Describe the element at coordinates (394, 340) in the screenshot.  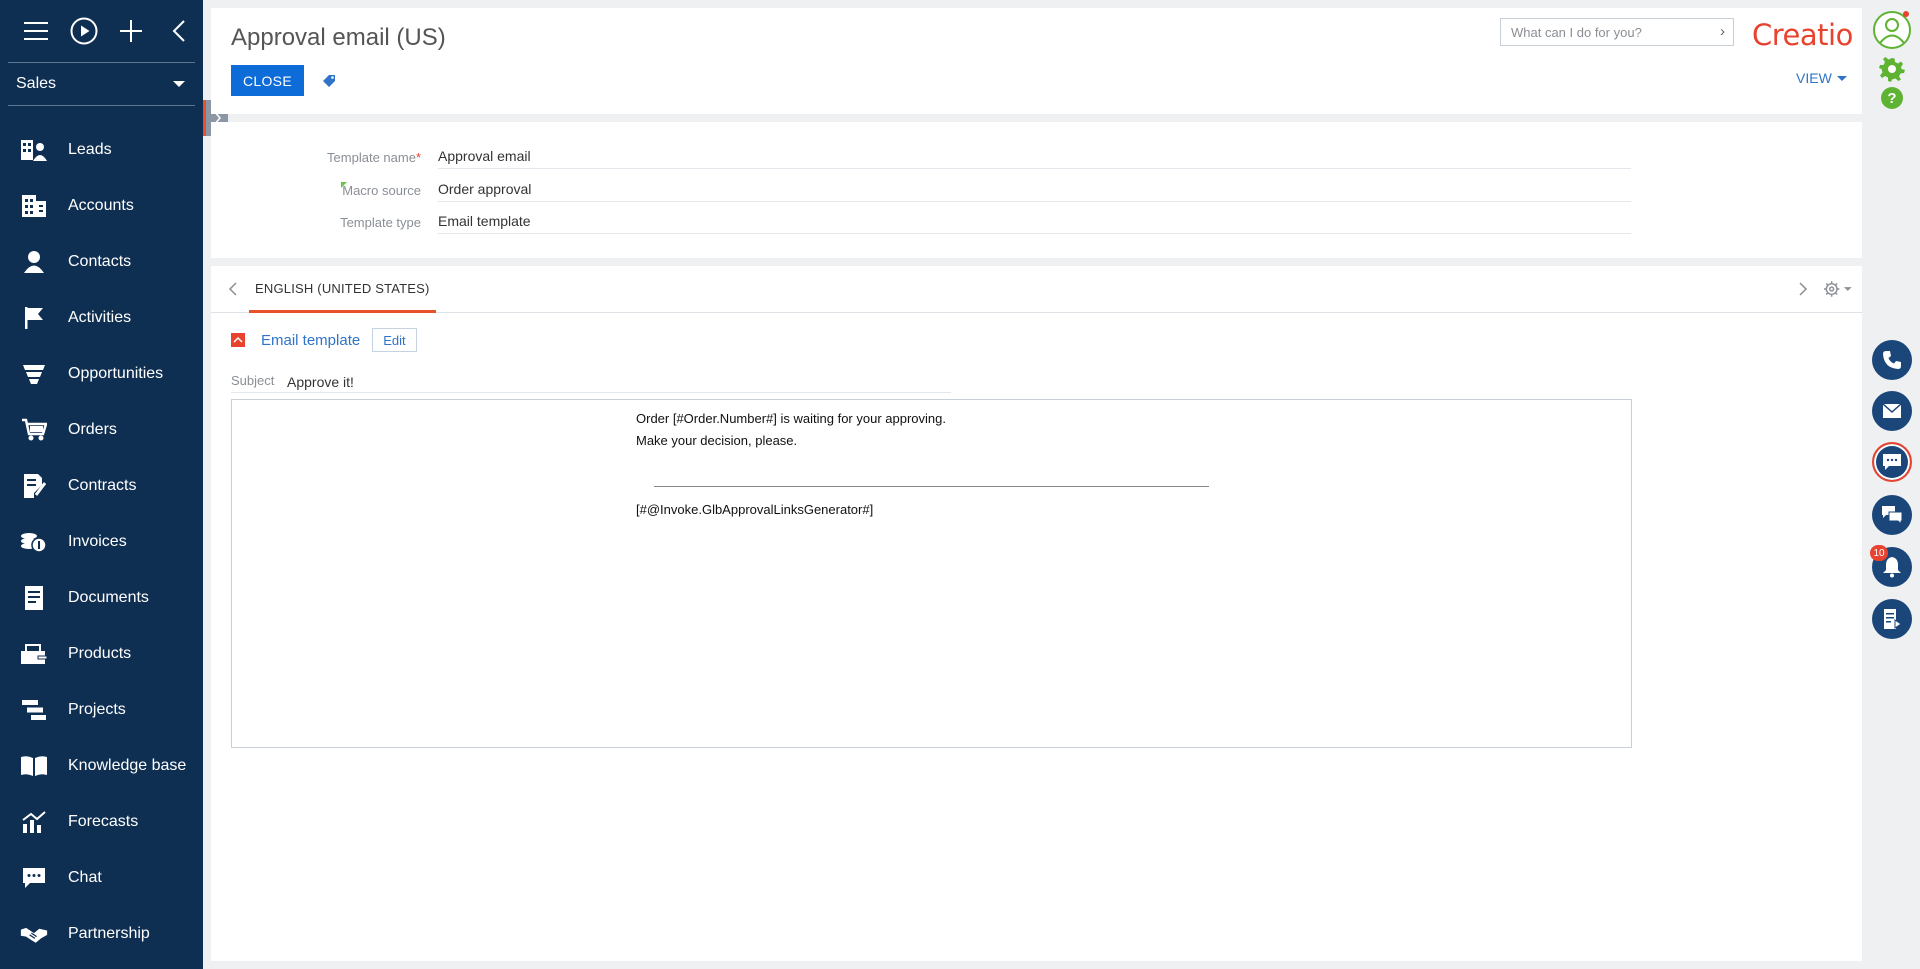
I see `edit-button: Edit` at that location.